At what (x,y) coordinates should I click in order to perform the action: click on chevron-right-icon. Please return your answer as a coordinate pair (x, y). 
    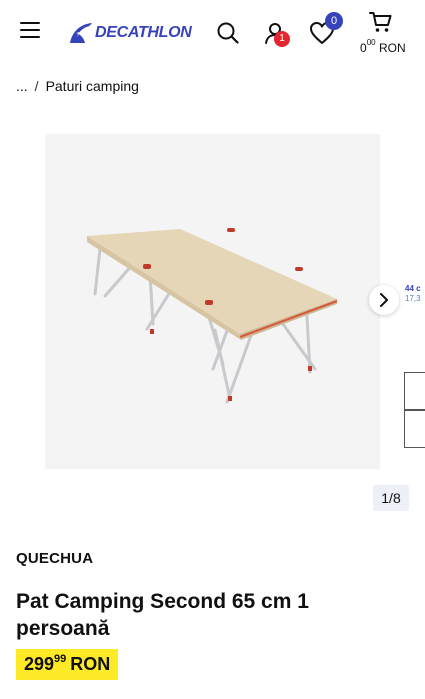
    Looking at the image, I should click on (384, 300).